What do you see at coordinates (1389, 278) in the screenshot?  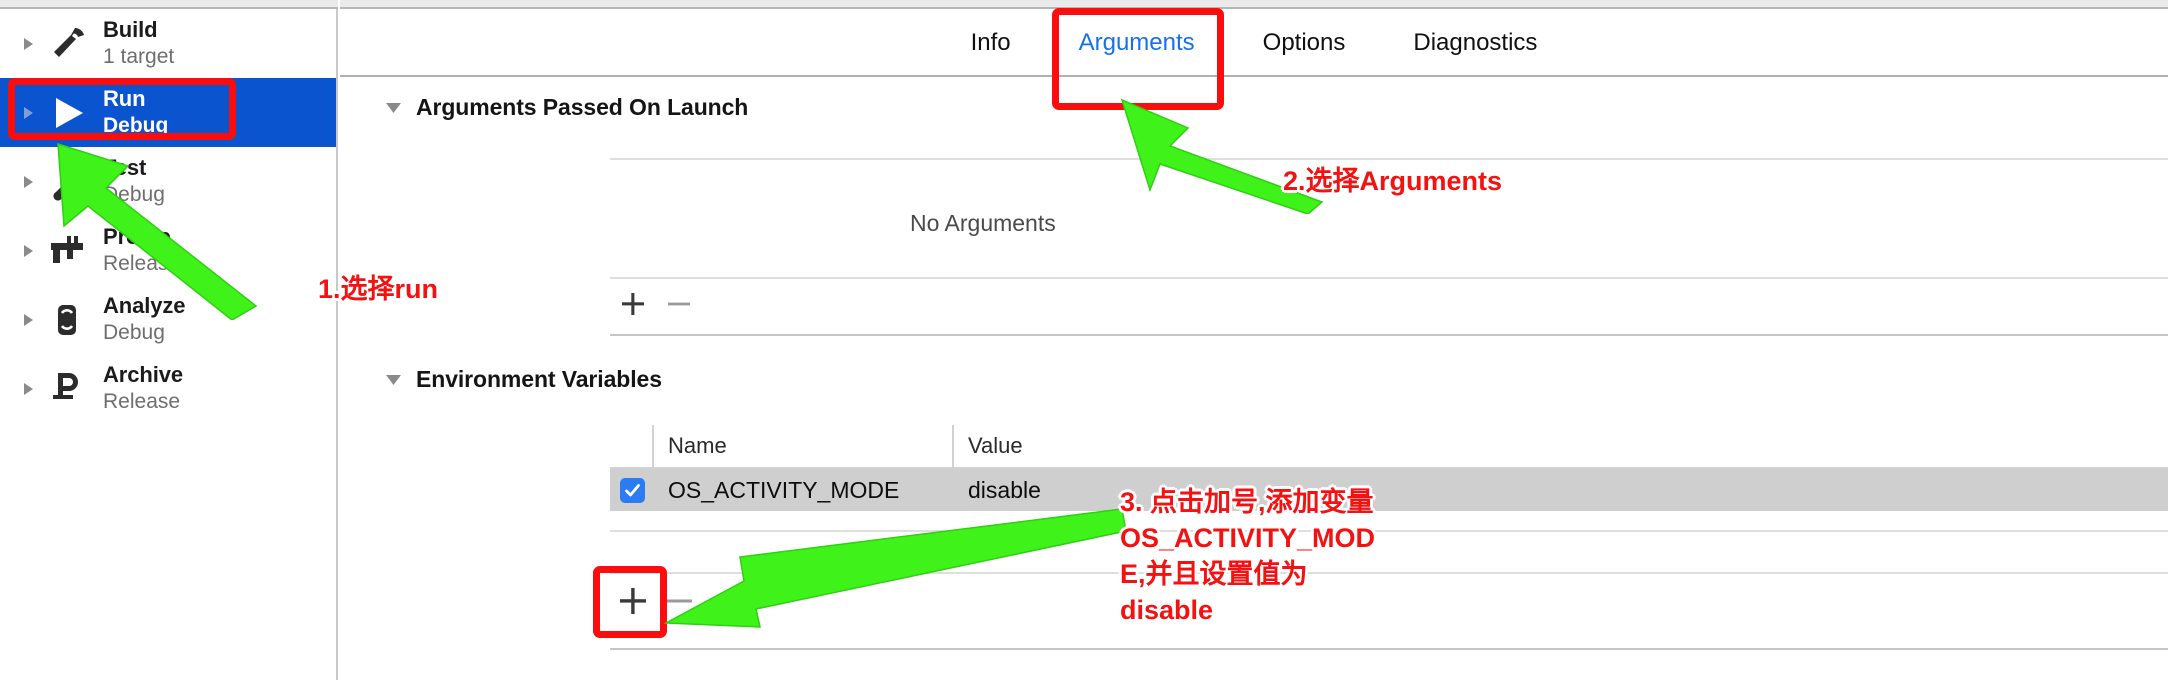 I see `arguments-list-bottom-rule` at bounding box center [1389, 278].